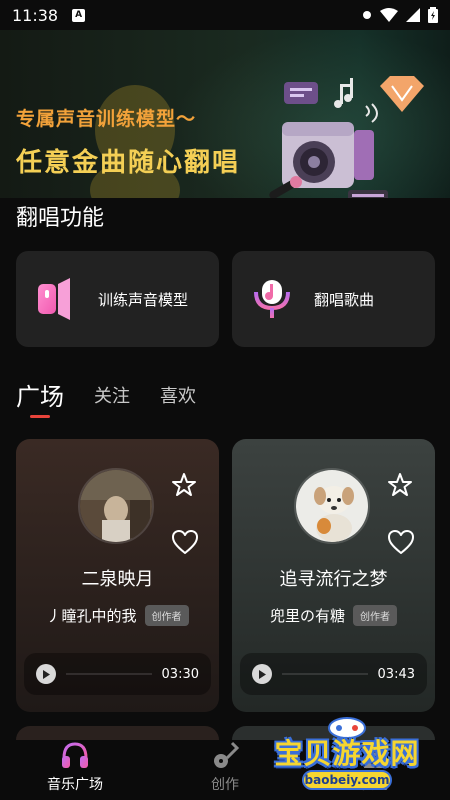 Image resolution: width=450 pixels, height=800 pixels. What do you see at coordinates (307, 615) in the screenshot?
I see `creator-name: 兜里の有糖` at bounding box center [307, 615].